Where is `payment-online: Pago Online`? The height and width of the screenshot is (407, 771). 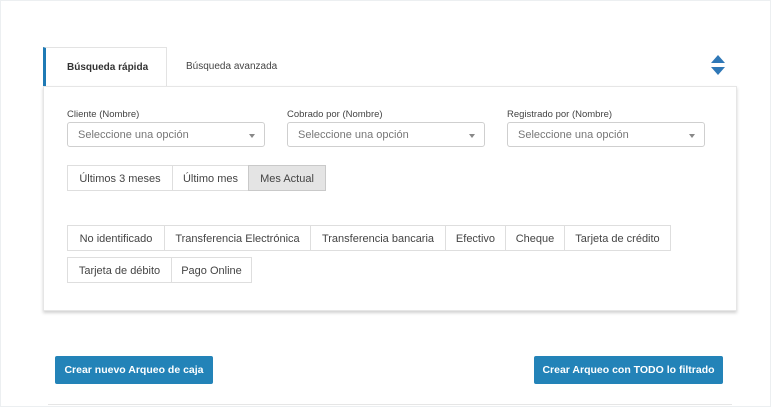
payment-online: Pago Online is located at coordinates (211, 270).